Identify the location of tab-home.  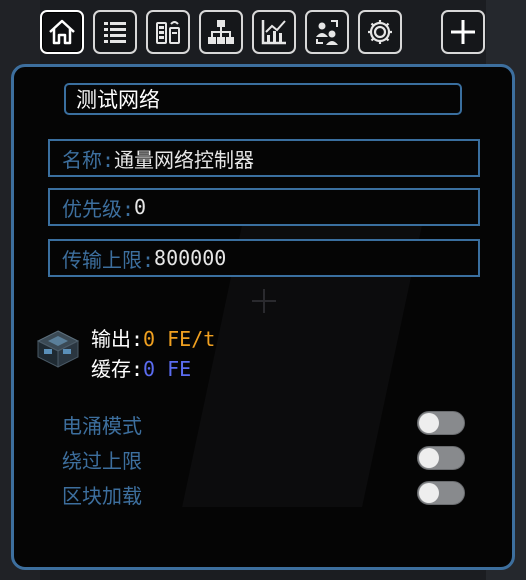
(62, 32).